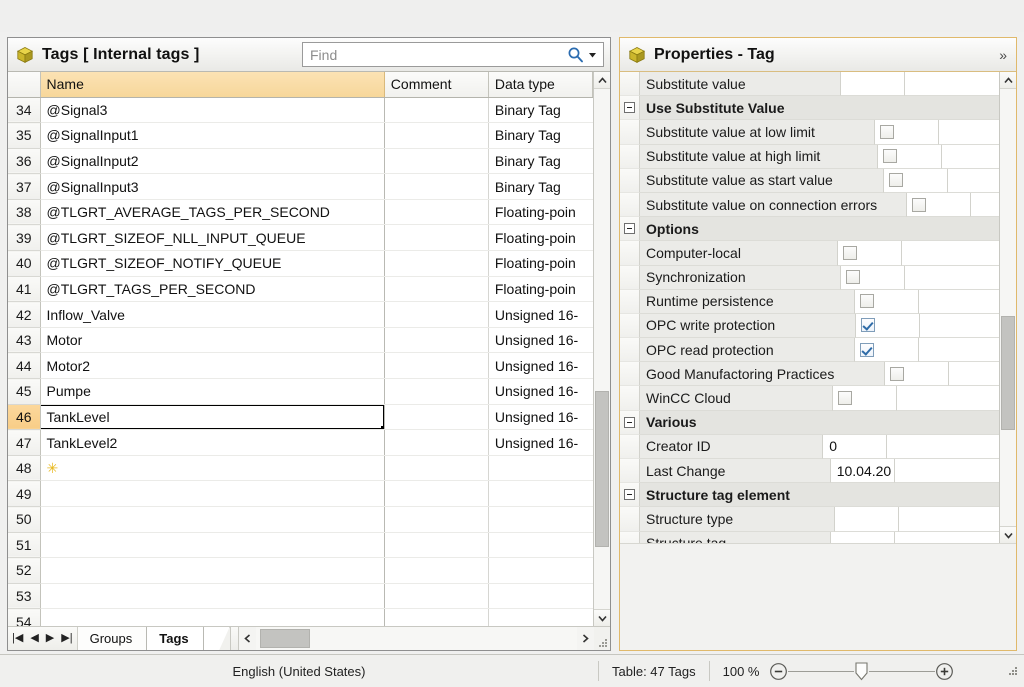 The image size is (1024, 687). What do you see at coordinates (300, 417) in the screenshot?
I see `table-row: 46 TankLevel Unsigned 16-` at bounding box center [300, 417].